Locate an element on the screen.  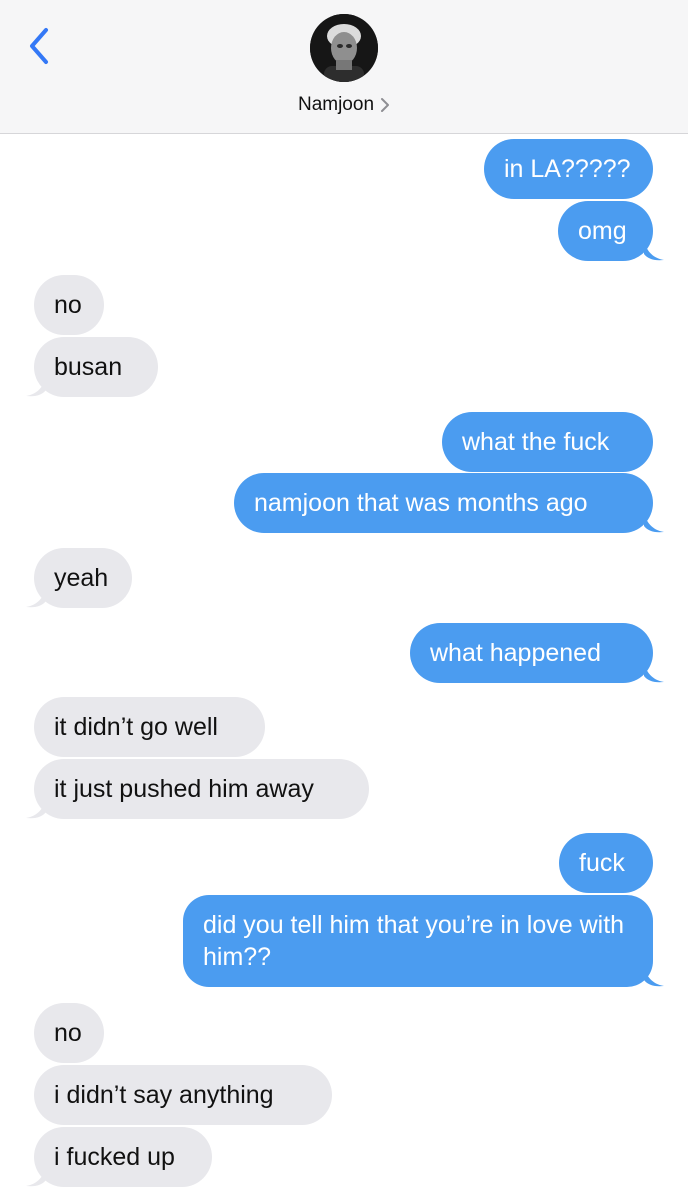
sent-message: what happened is located at coordinates (531, 653).